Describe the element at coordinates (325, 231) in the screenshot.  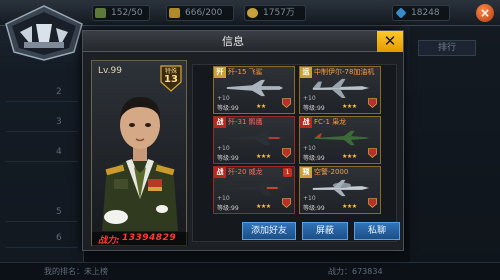
I see `block-button: 屏蔽` at that location.